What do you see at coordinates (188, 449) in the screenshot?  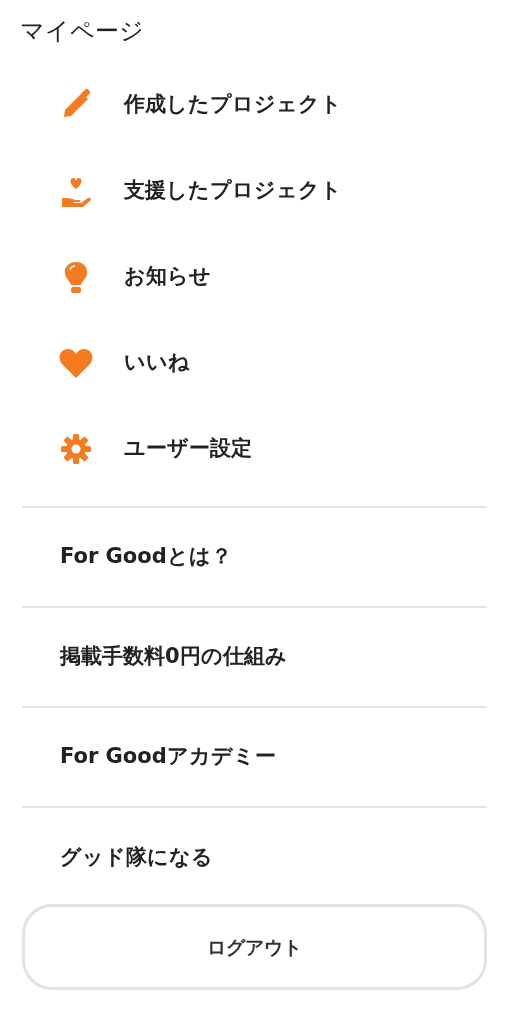 I see `menu-link: ユーザー設定` at bounding box center [188, 449].